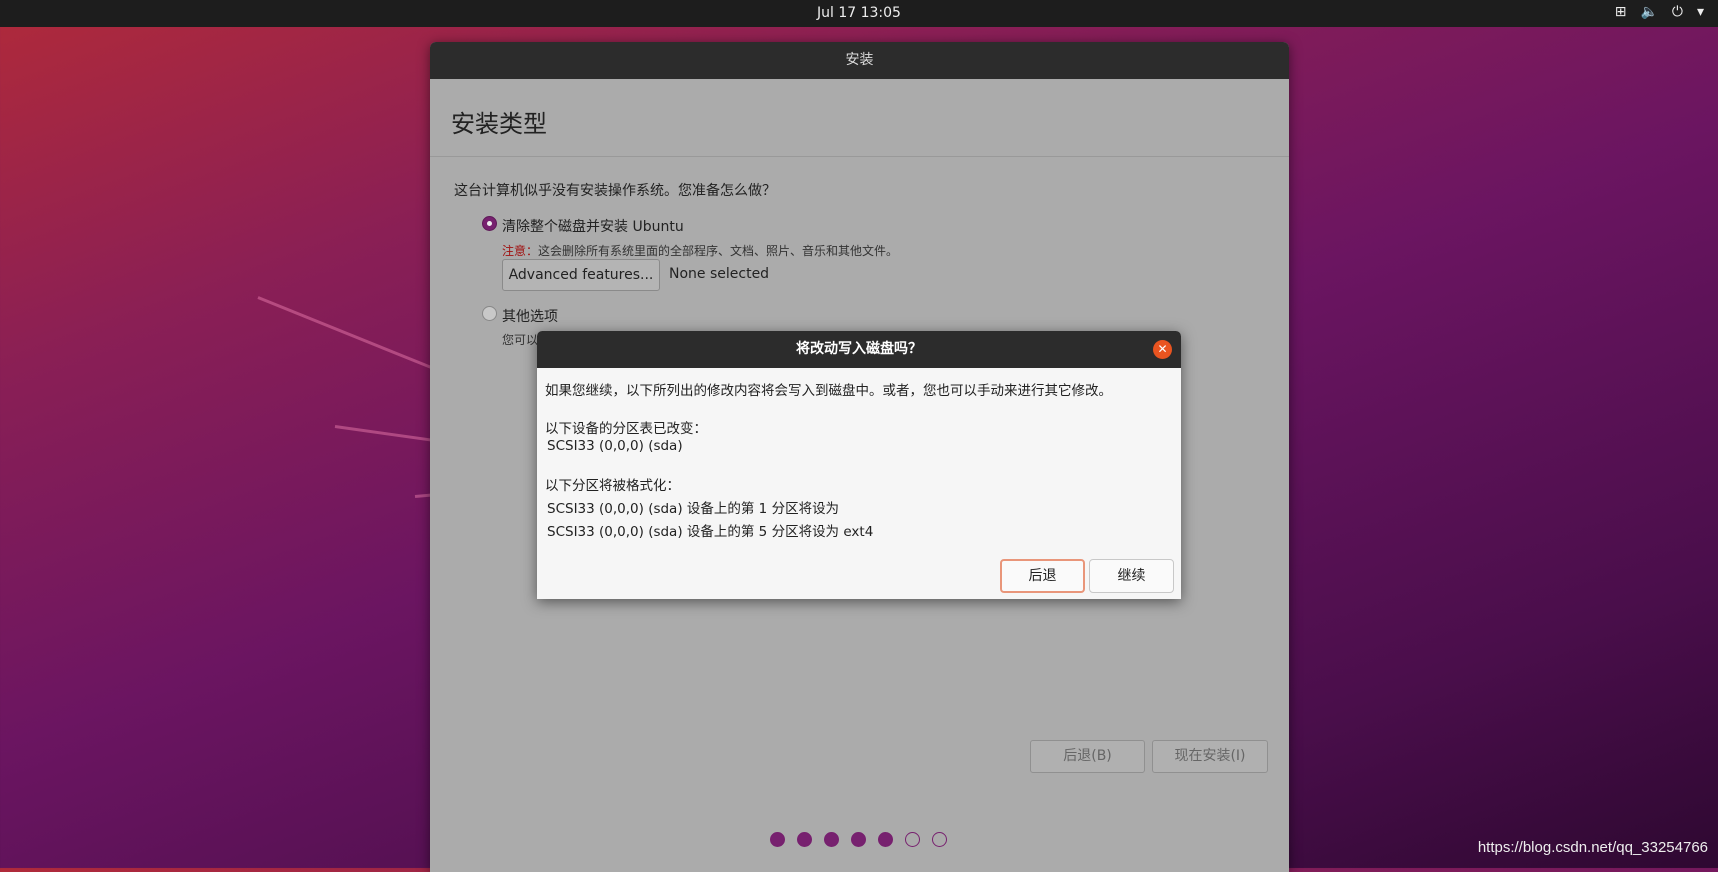  I want to click on clock: Jul 17 13:05, so click(859, 13).